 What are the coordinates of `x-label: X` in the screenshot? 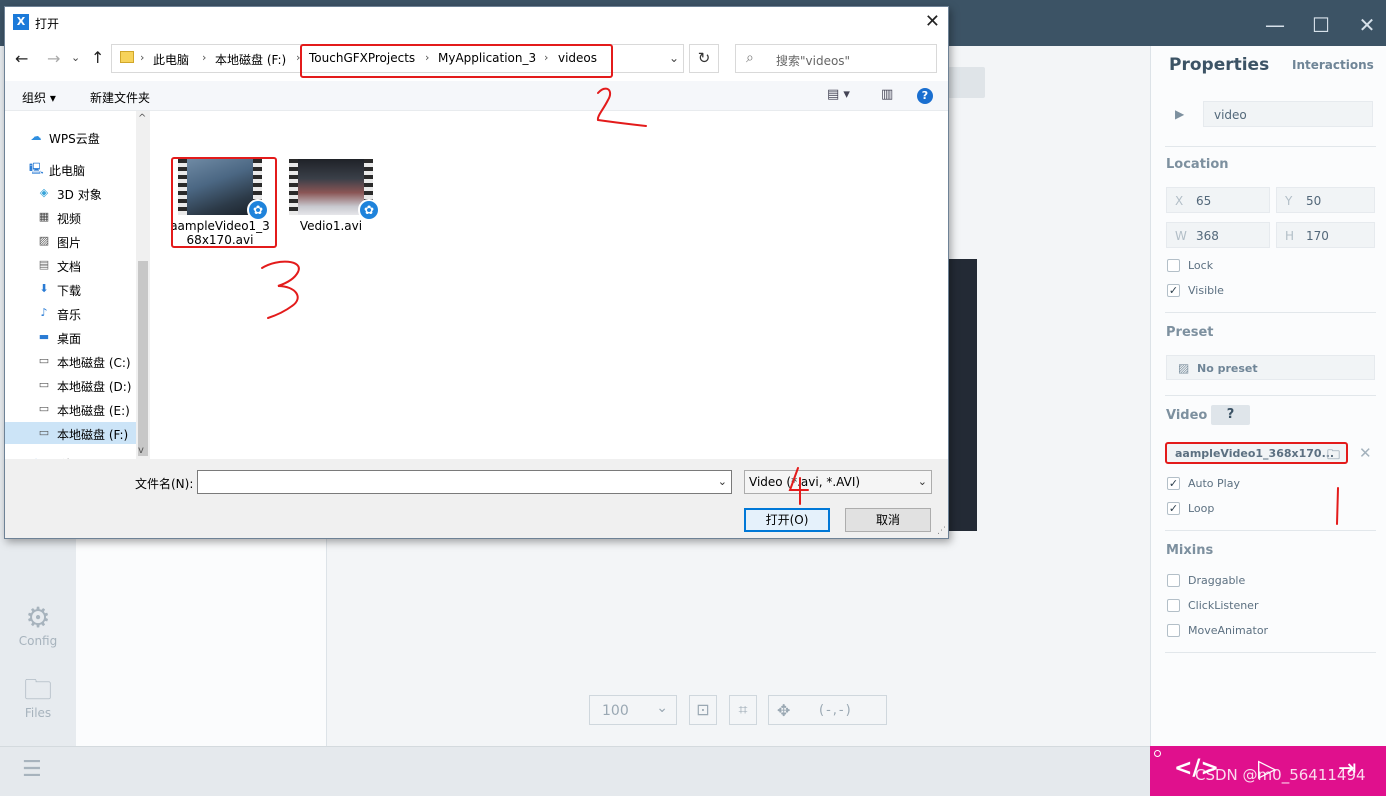 It's located at (1179, 201).